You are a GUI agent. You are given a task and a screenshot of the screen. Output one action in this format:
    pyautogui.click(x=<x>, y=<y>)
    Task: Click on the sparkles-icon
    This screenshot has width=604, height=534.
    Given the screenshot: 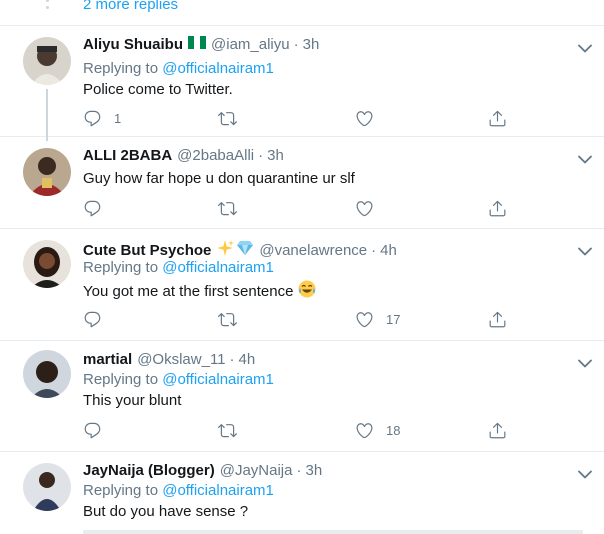 What is the action you would take?
    pyautogui.click(x=225, y=250)
    